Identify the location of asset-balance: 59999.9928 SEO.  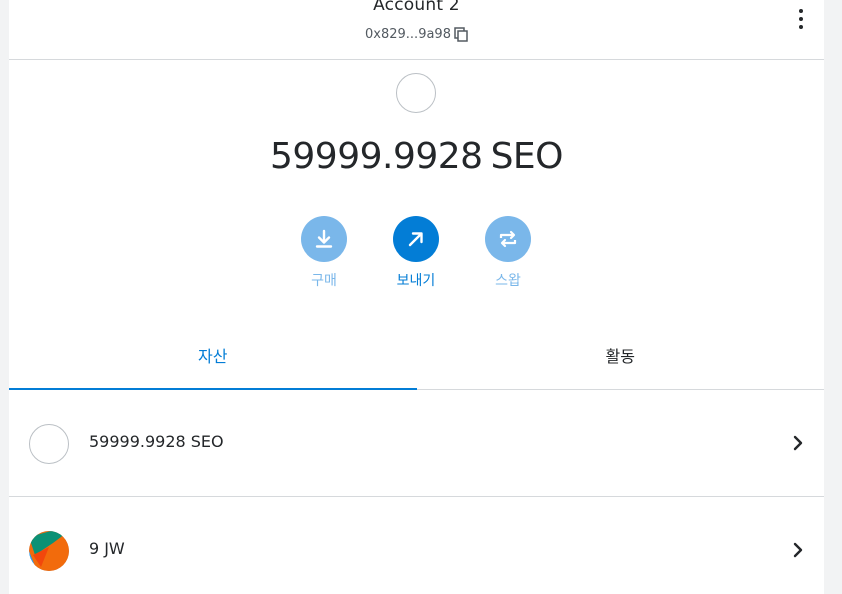
(156, 441).